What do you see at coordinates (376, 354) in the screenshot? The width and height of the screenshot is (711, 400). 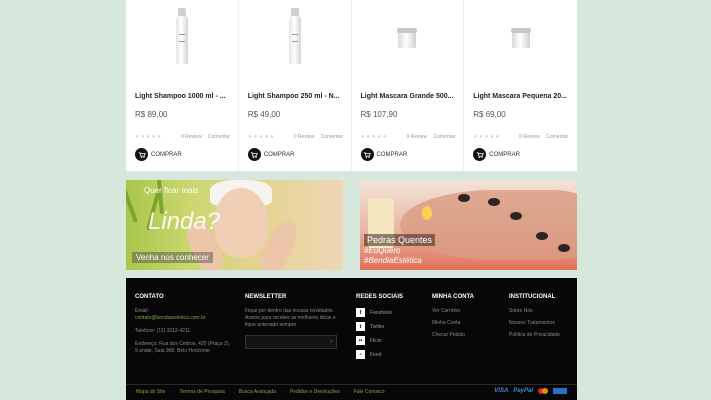 I see `social-label: Feed` at bounding box center [376, 354].